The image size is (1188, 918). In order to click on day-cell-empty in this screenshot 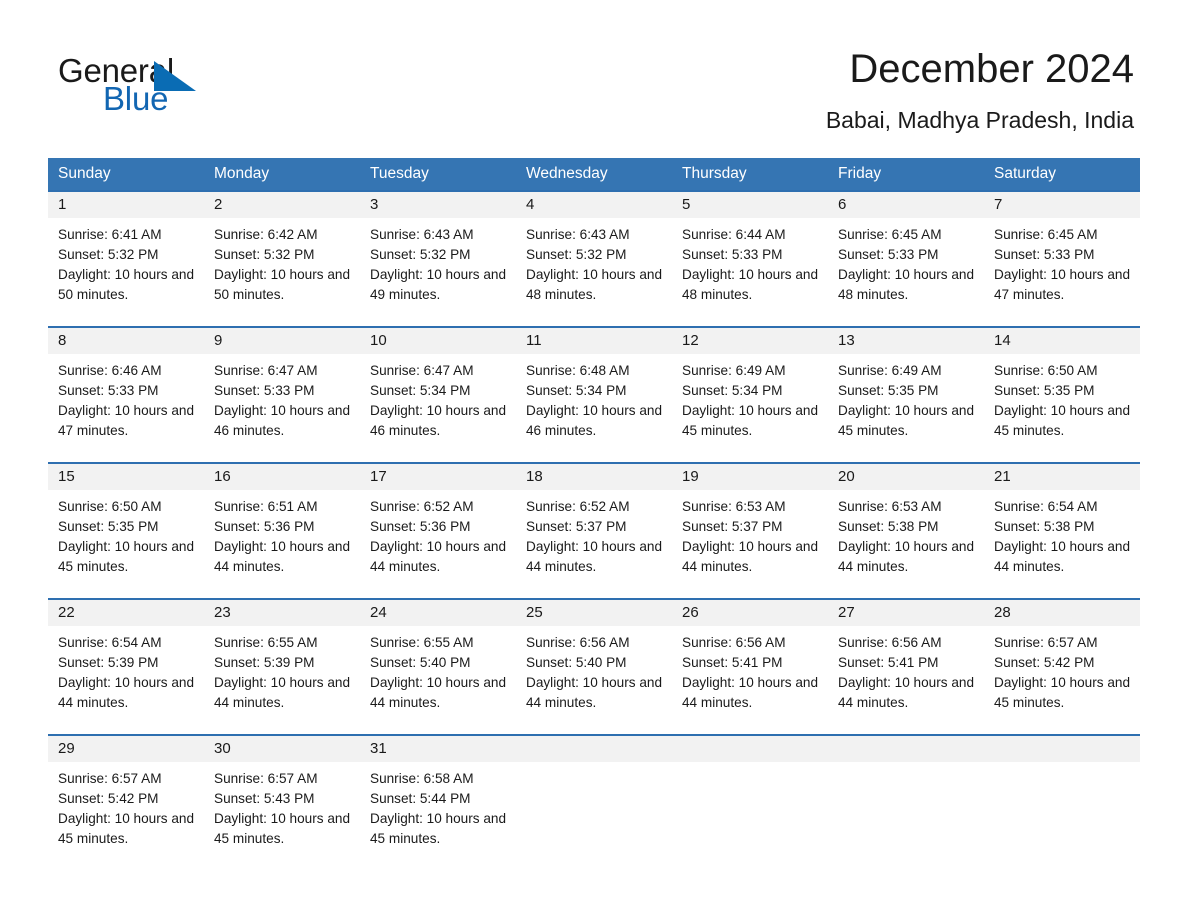, I will do `click(750, 816)`.